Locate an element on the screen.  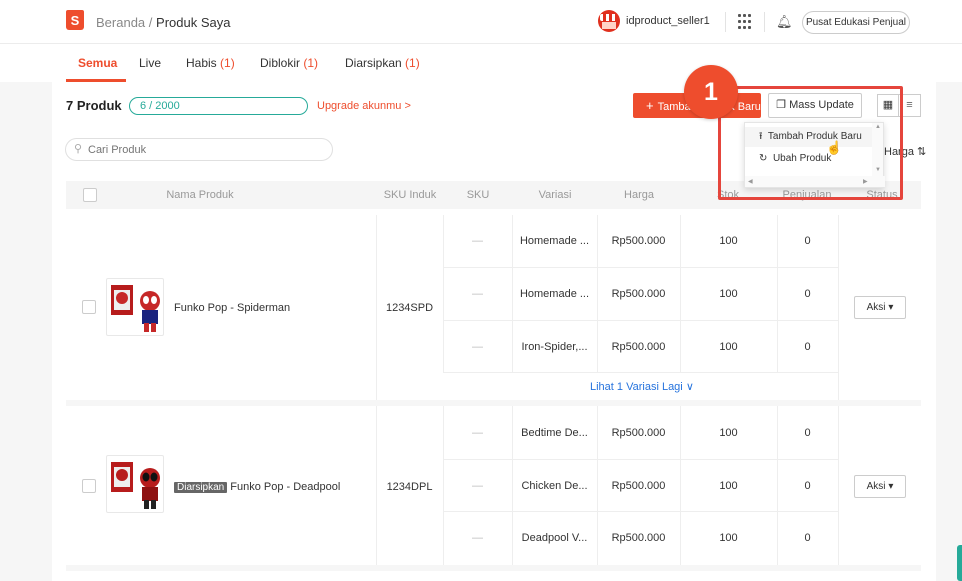
shopee-logo: S is located at coordinates (75, 20).